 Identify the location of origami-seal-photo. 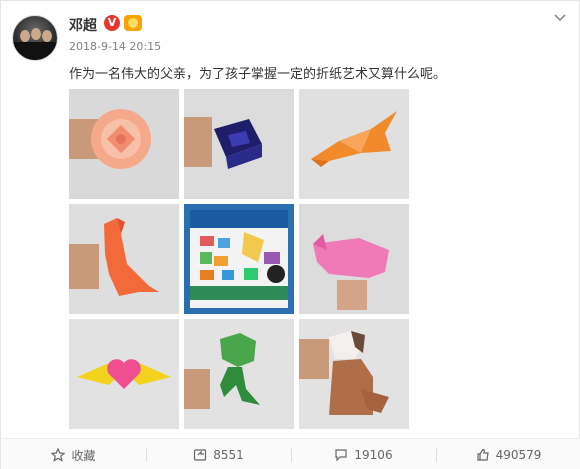
(124, 259).